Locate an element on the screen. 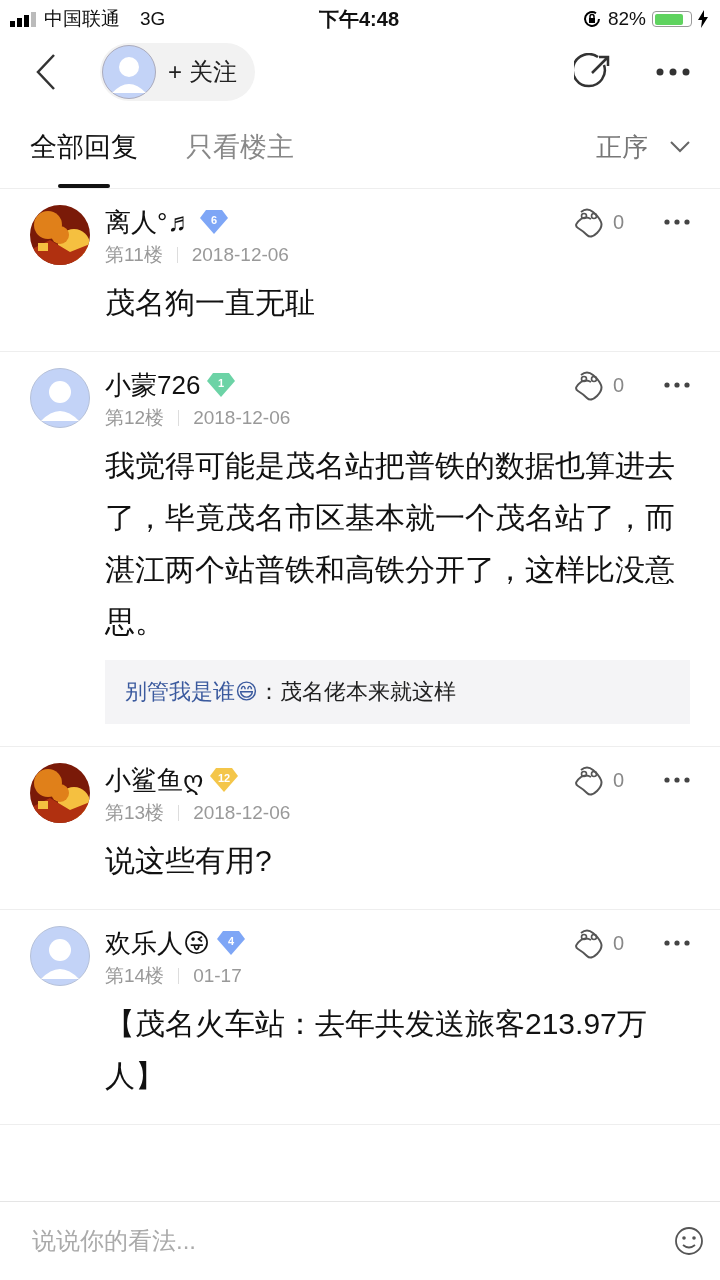 The height and width of the screenshot is (1280, 720). post-text: 茂名狗一直无耻 is located at coordinates (210, 303).